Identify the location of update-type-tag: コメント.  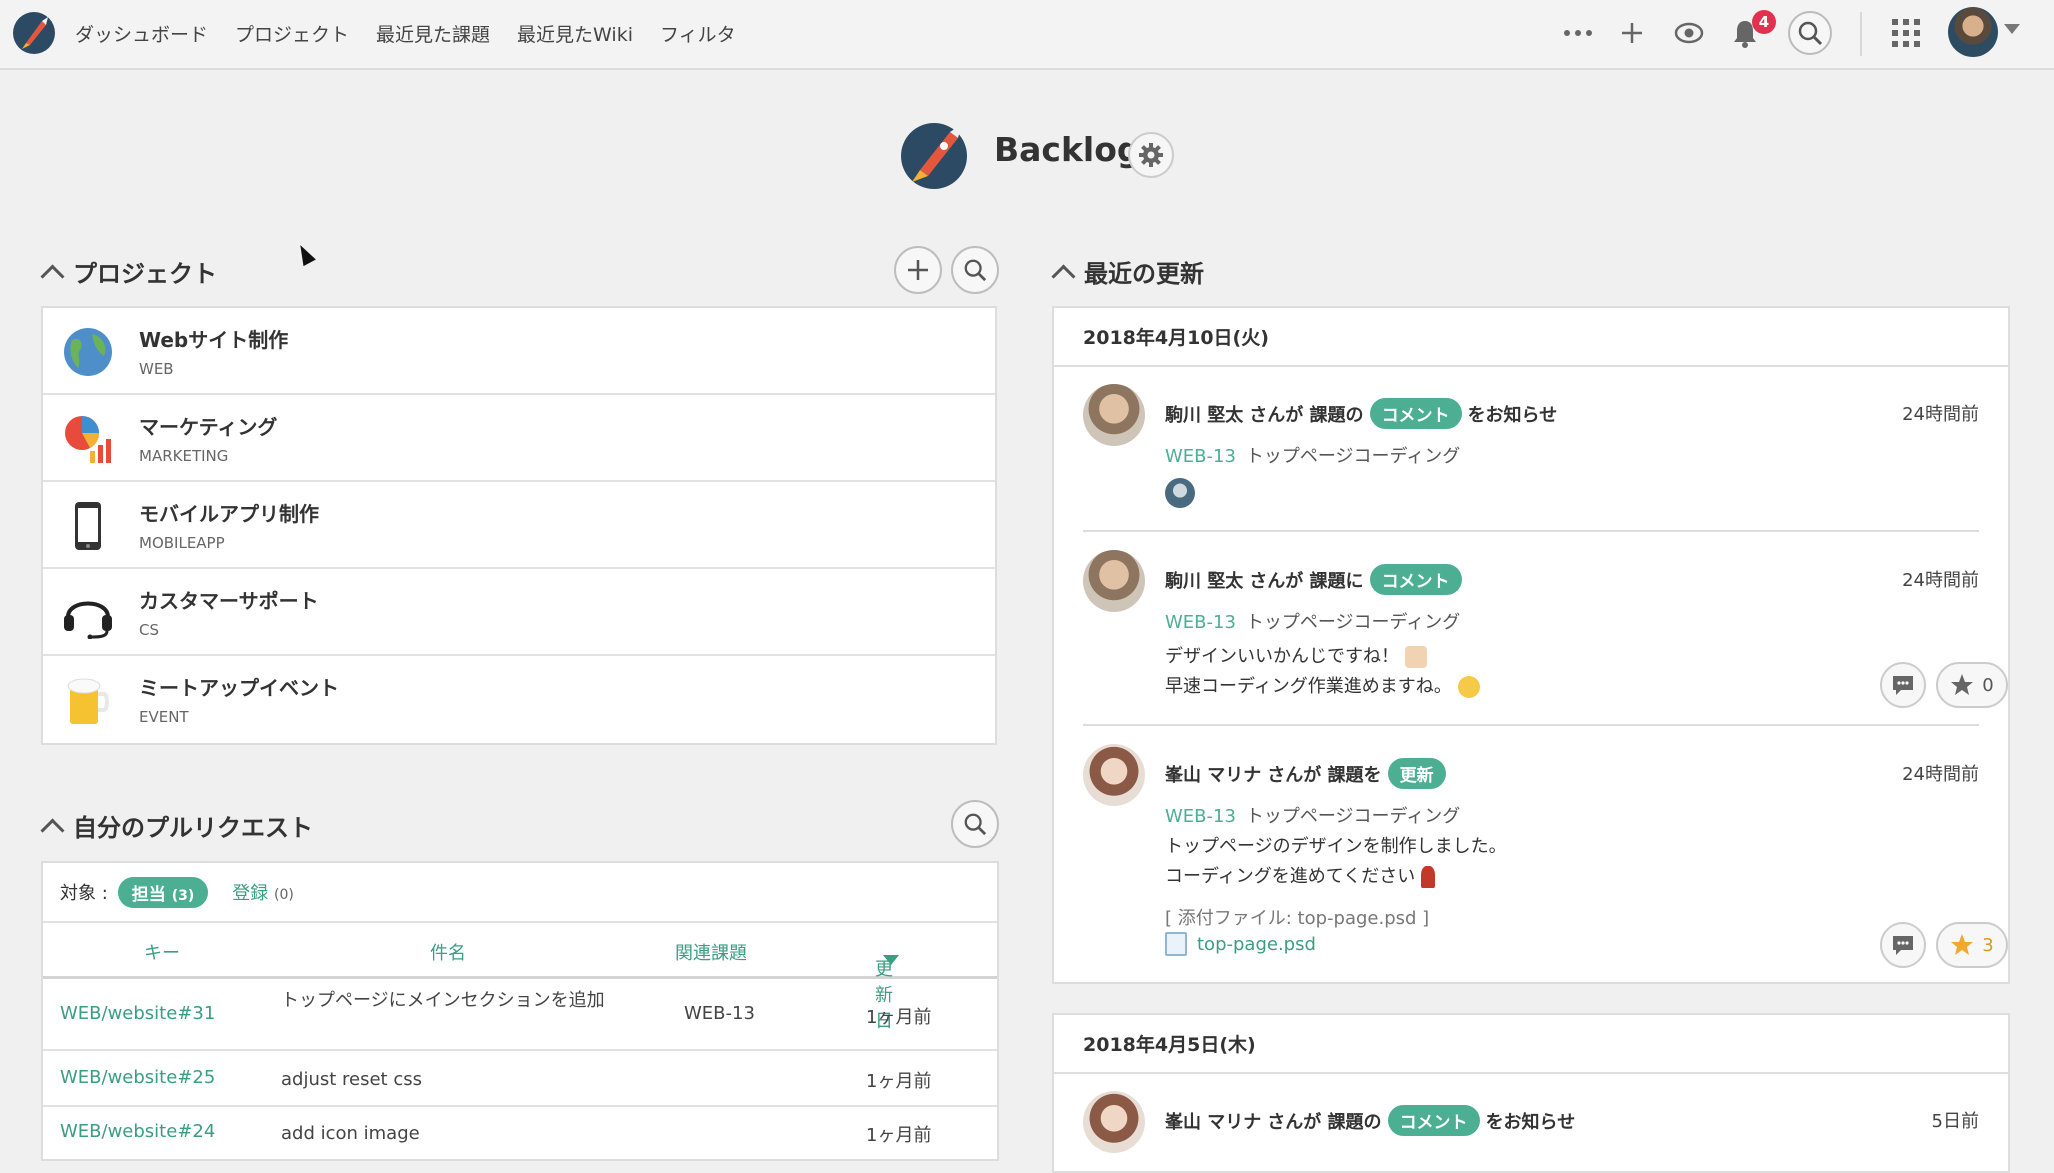
(1415, 413).